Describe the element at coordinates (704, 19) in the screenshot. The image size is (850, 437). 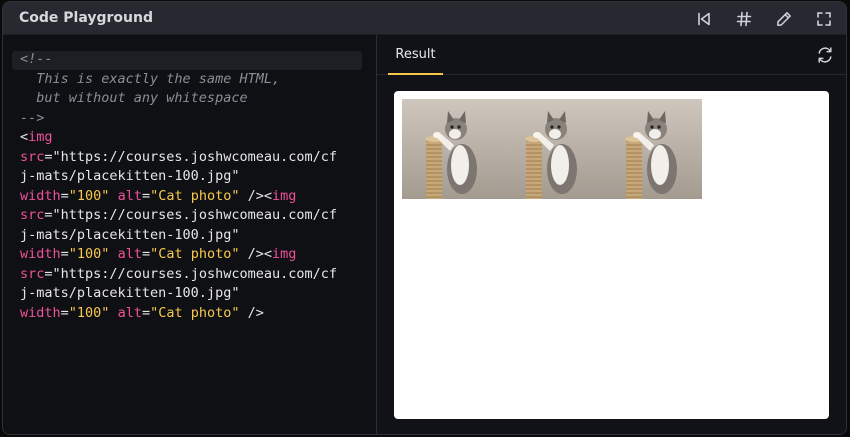
I see `skip-back-icon` at that location.